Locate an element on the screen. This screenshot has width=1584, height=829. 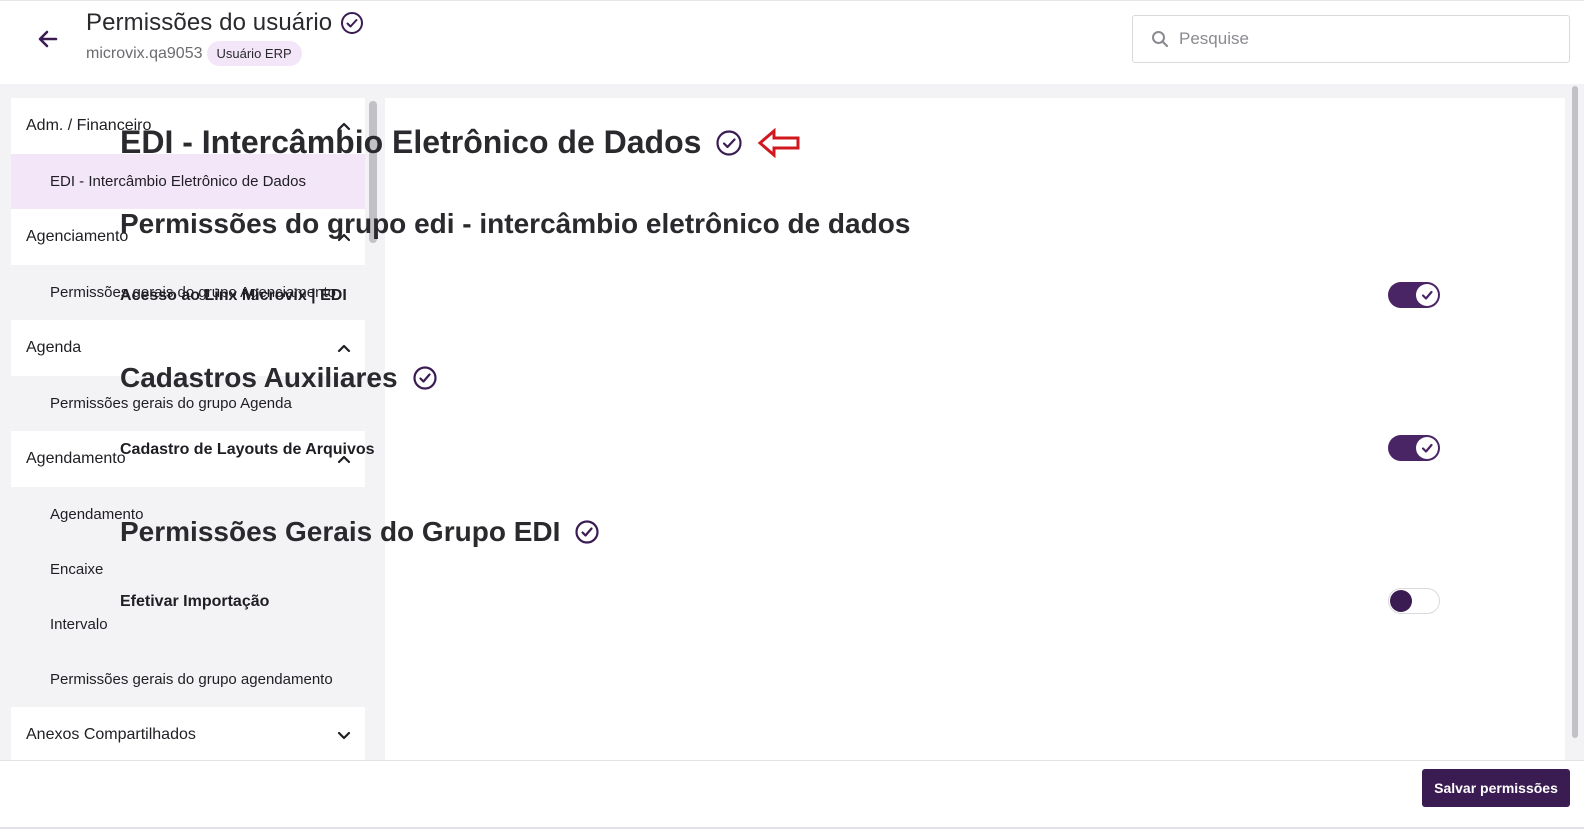
back-arrow-icon is located at coordinates (48, 39).